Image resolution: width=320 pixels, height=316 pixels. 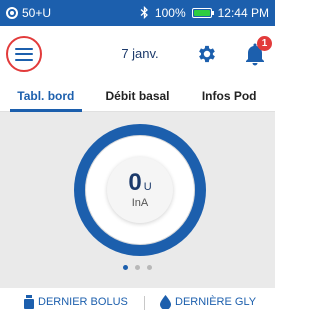 I want to click on tab-basal-rate: Débit basal, so click(x=138, y=96).